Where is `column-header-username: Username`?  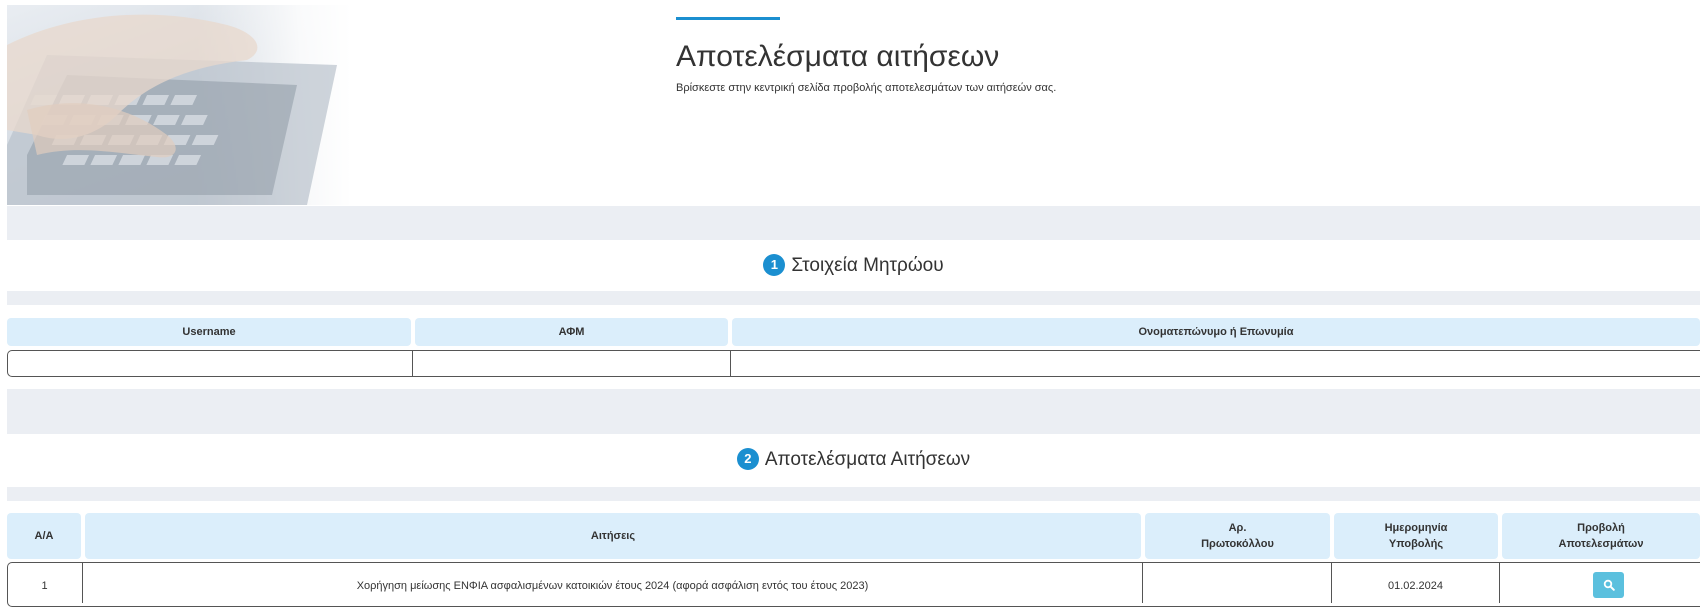 column-header-username: Username is located at coordinates (209, 332).